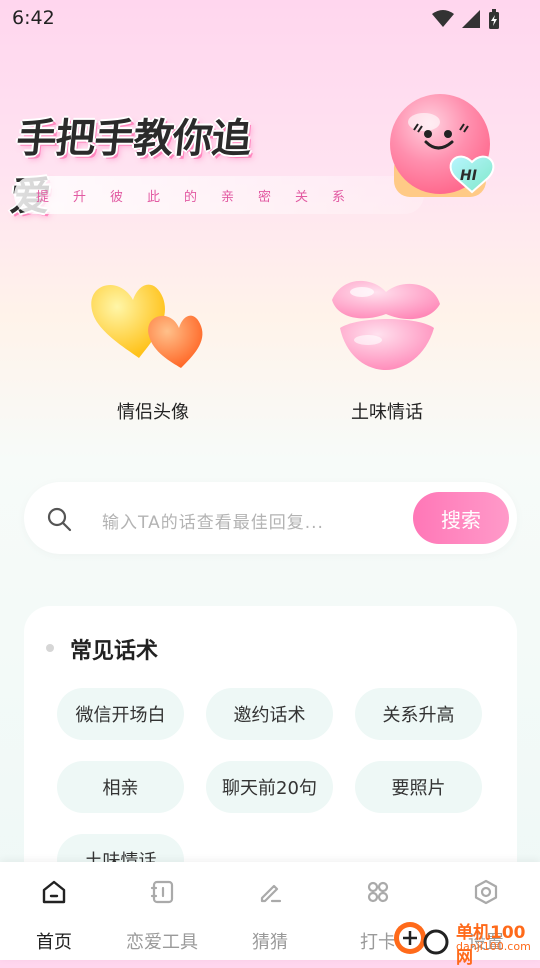  Describe the element at coordinates (54, 942) in the screenshot. I see `nav-label: 首页` at that location.